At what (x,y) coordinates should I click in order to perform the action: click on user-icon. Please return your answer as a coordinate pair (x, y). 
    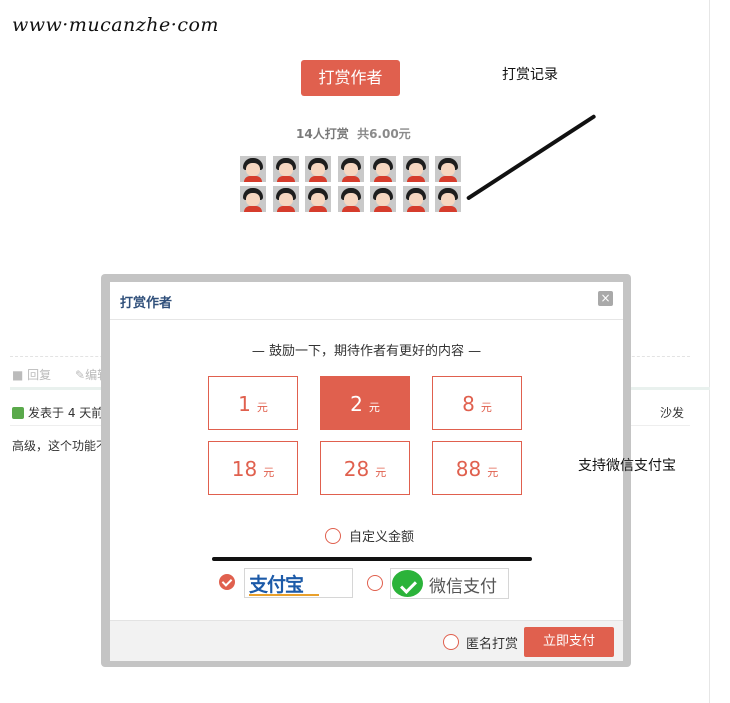
    Looking at the image, I should click on (18, 413).